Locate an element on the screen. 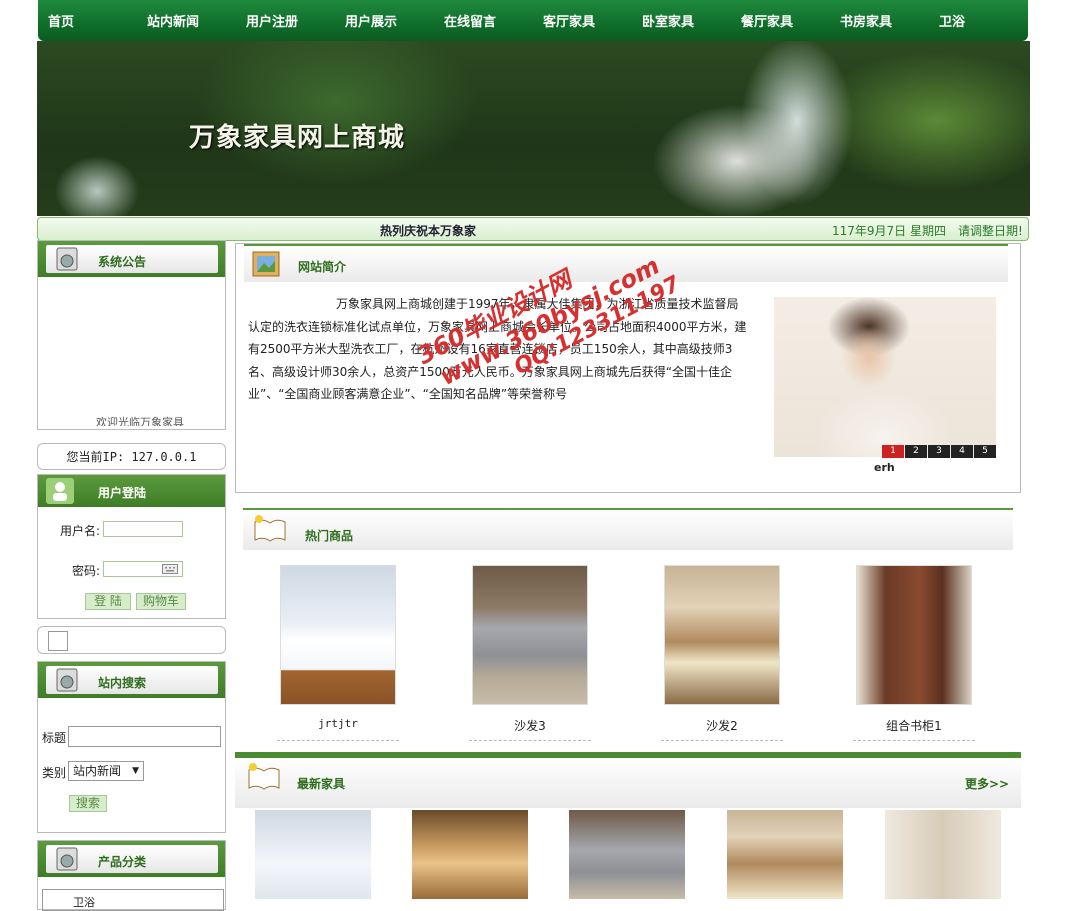 Image resolution: width=1068 pixels, height=911 pixels. login-panel: 用户登陆 用户名: 密码: 登 陆 购物车 is located at coordinates (131, 546).